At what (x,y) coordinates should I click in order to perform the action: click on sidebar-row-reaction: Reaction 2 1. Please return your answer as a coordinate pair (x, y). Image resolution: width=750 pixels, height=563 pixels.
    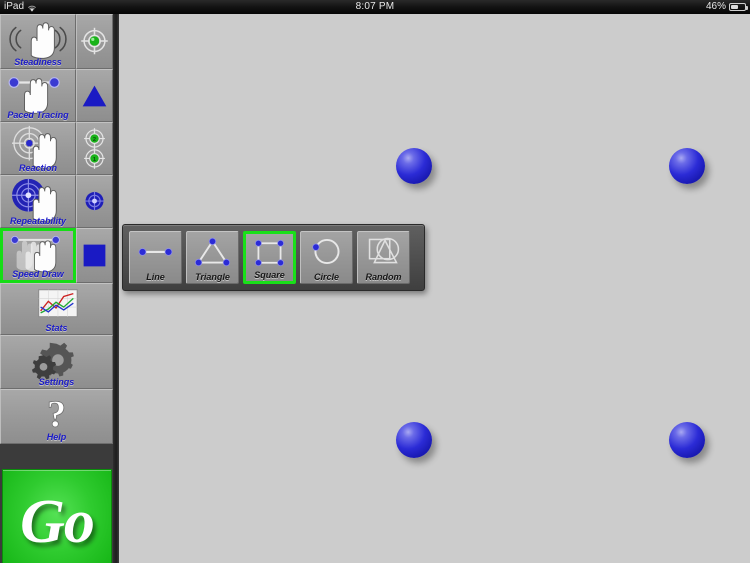
    Looking at the image, I should click on (56, 148).